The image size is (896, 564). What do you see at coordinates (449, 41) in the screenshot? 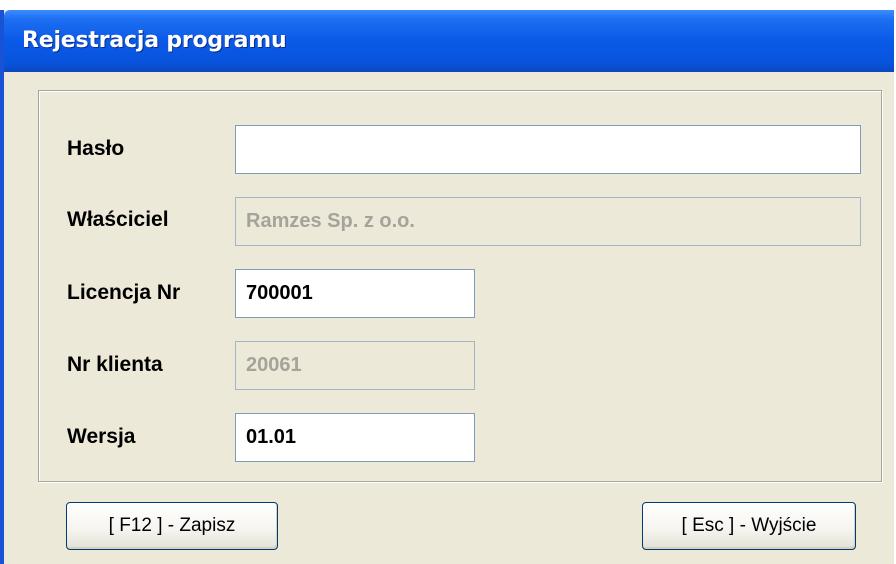
I see `title-bar: Rejestracja programu` at bounding box center [449, 41].